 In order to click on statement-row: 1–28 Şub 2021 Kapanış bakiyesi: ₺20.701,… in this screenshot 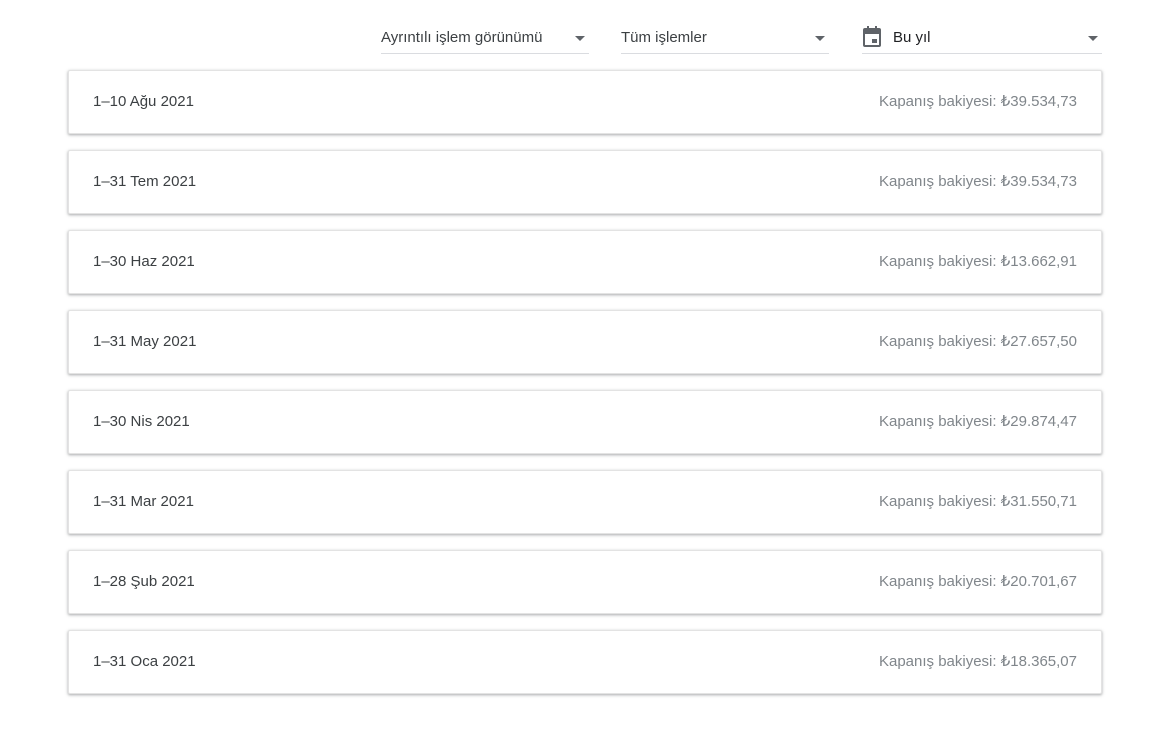, I will do `click(585, 582)`.